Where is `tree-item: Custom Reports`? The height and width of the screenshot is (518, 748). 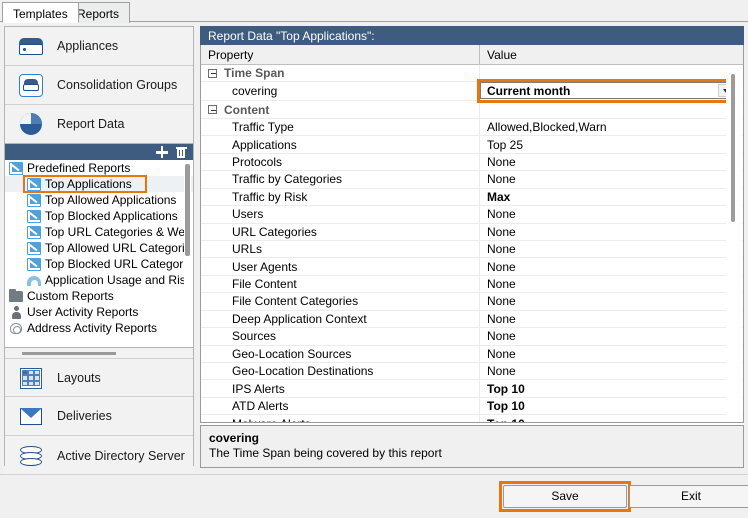 tree-item: Custom Reports is located at coordinates (99, 296).